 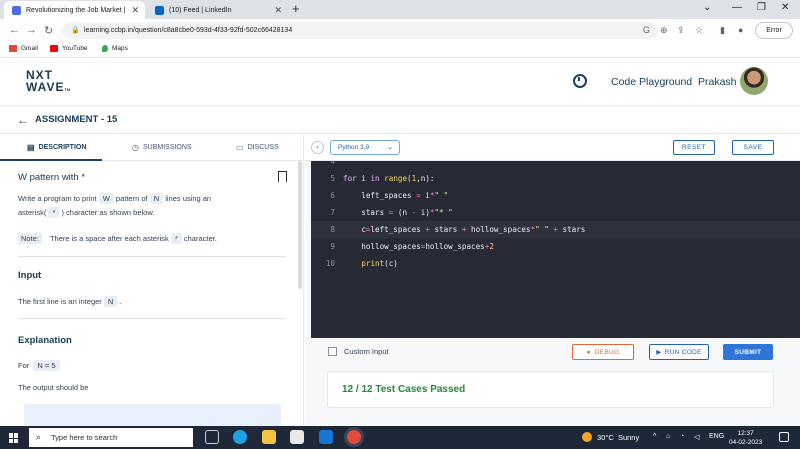 What do you see at coordinates (555, 212) in the screenshot?
I see `code-line: 7 stars = (n - i)*"* "` at bounding box center [555, 212].